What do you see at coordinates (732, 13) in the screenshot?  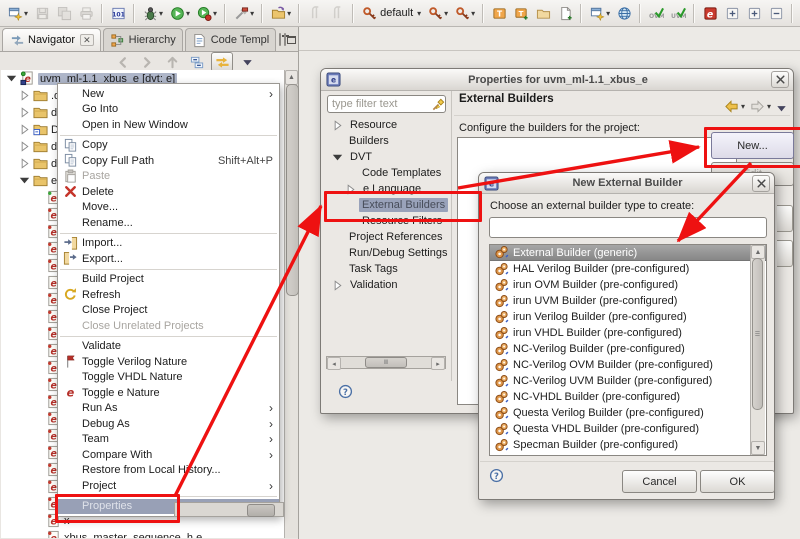 I see `expand-button` at bounding box center [732, 13].